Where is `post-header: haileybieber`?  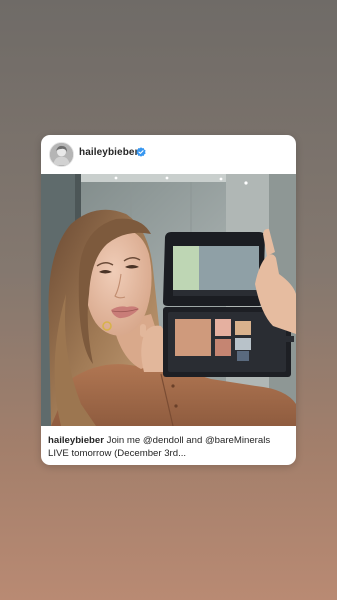
post-header: haileybieber is located at coordinates (168, 154).